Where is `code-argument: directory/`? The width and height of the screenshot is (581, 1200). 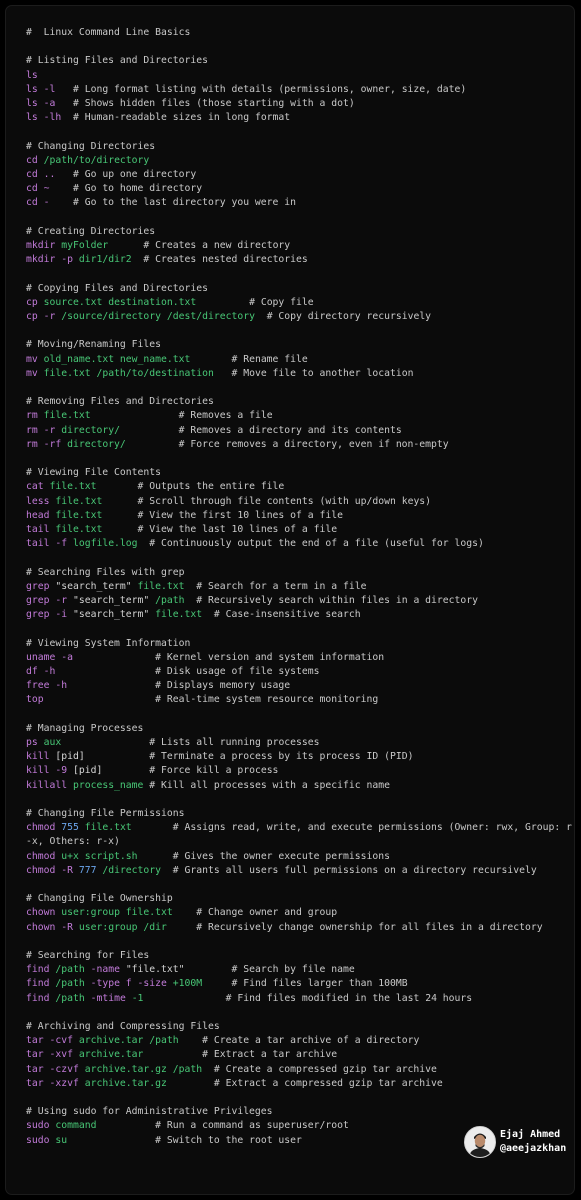 code-argument: directory/ is located at coordinates (90, 430).